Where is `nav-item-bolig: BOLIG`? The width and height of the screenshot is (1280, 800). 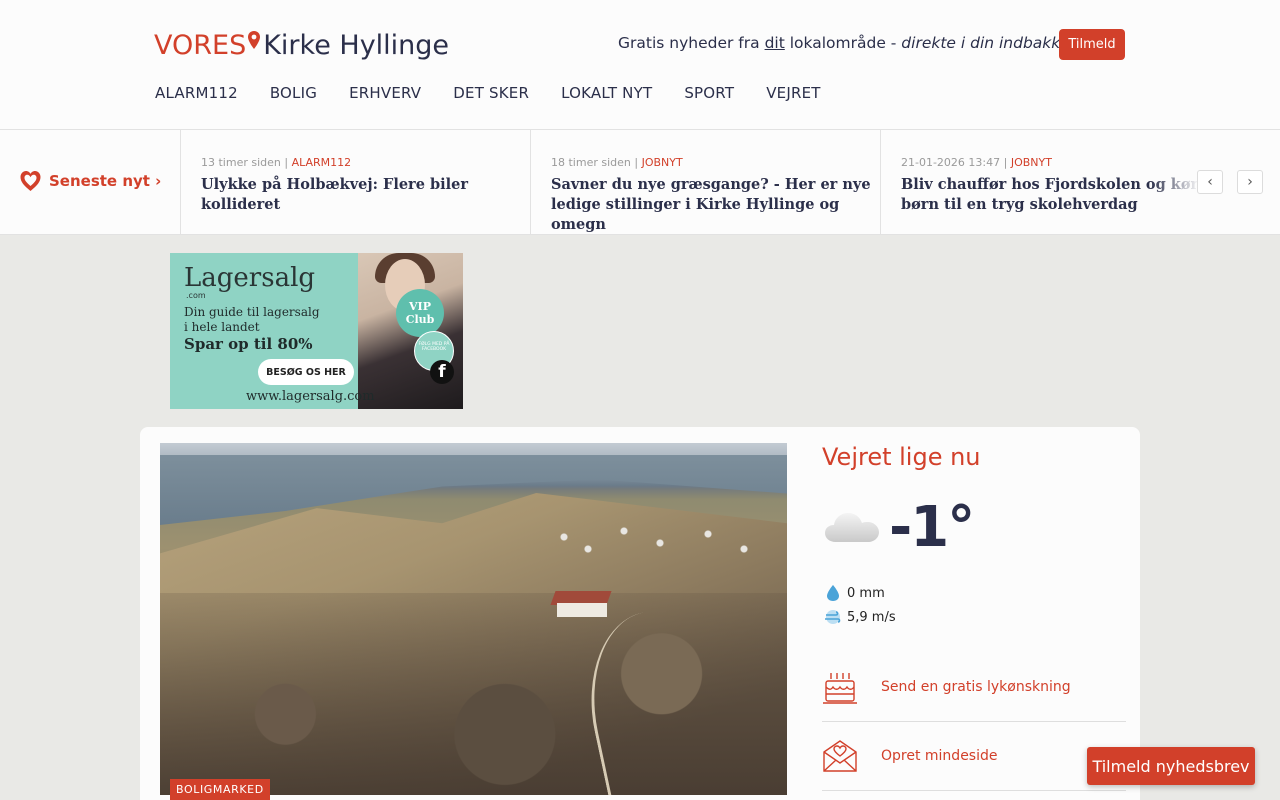
nav-item-bolig: BOLIG is located at coordinates (293, 93).